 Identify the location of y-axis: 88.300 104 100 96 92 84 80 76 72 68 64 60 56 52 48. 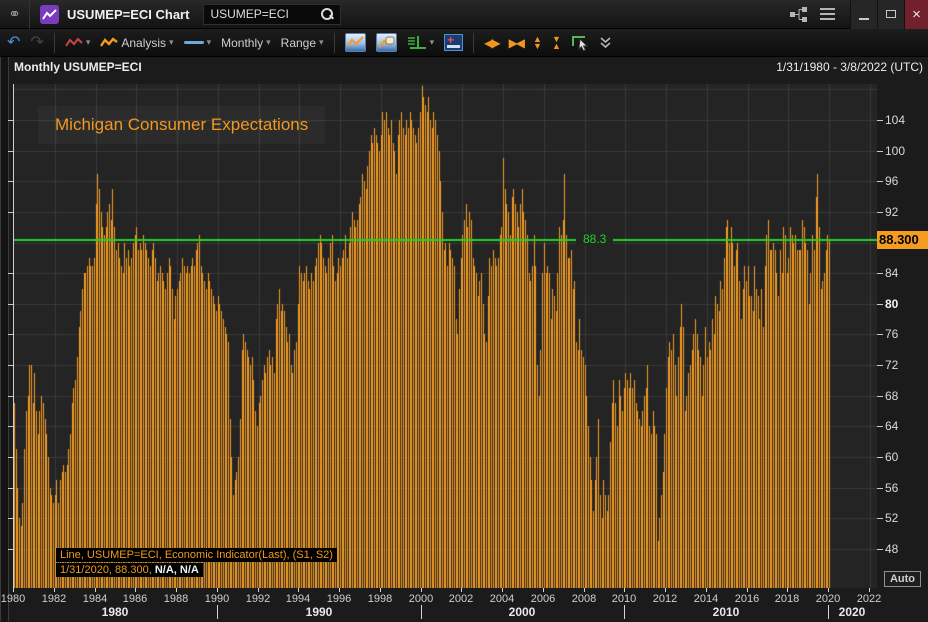
(902, 336).